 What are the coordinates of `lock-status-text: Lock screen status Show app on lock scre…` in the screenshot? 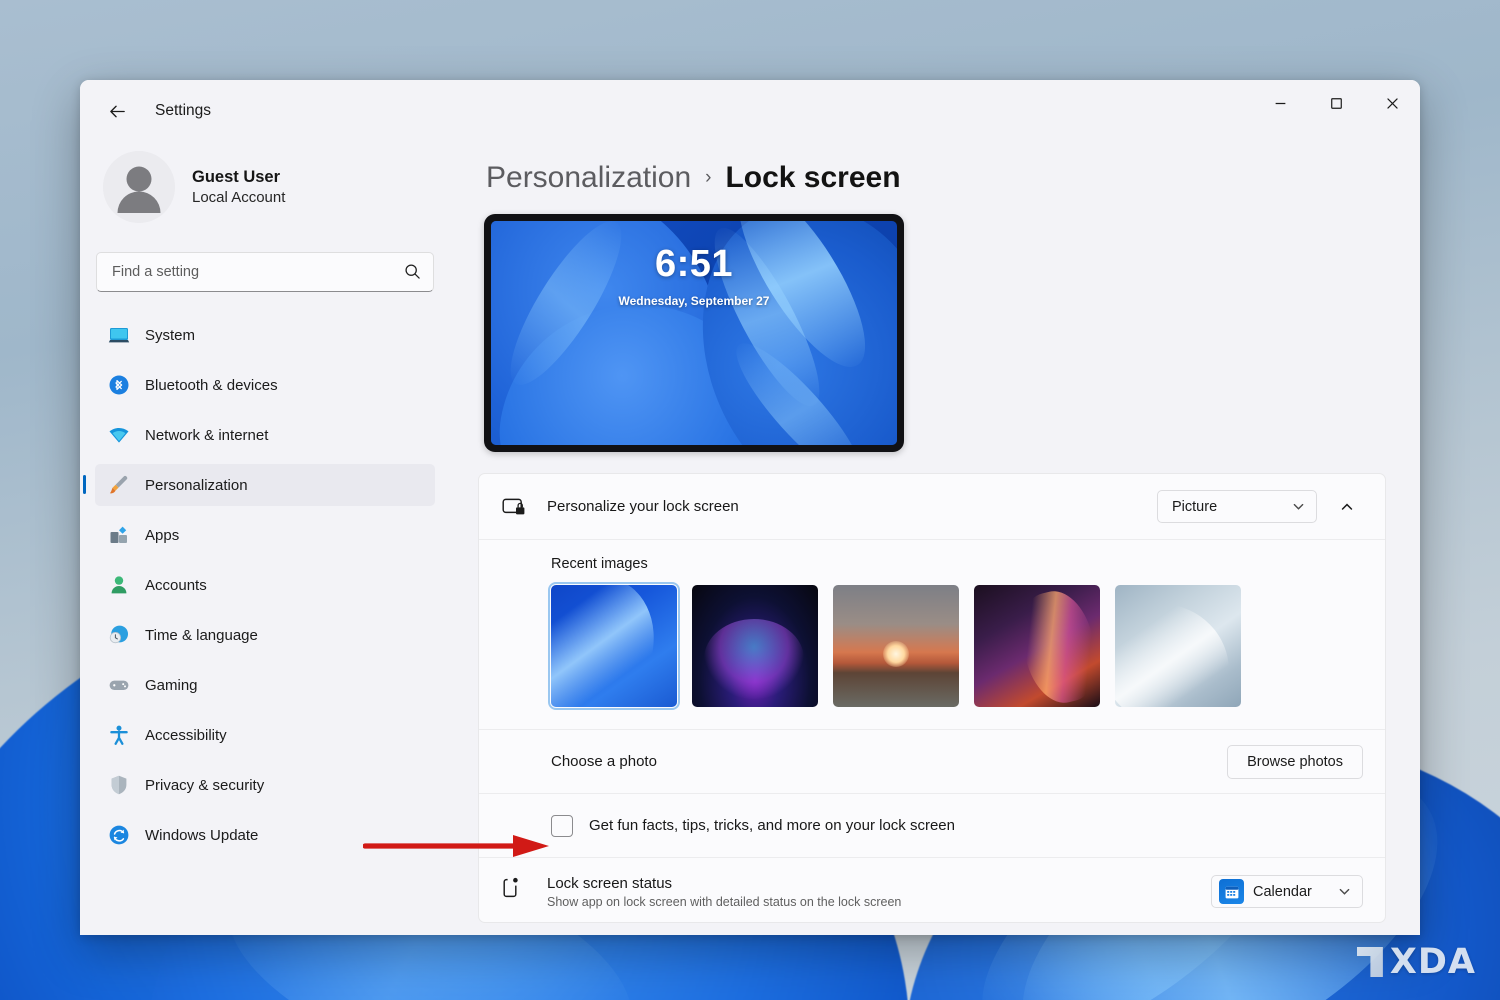 It's located at (724, 892).